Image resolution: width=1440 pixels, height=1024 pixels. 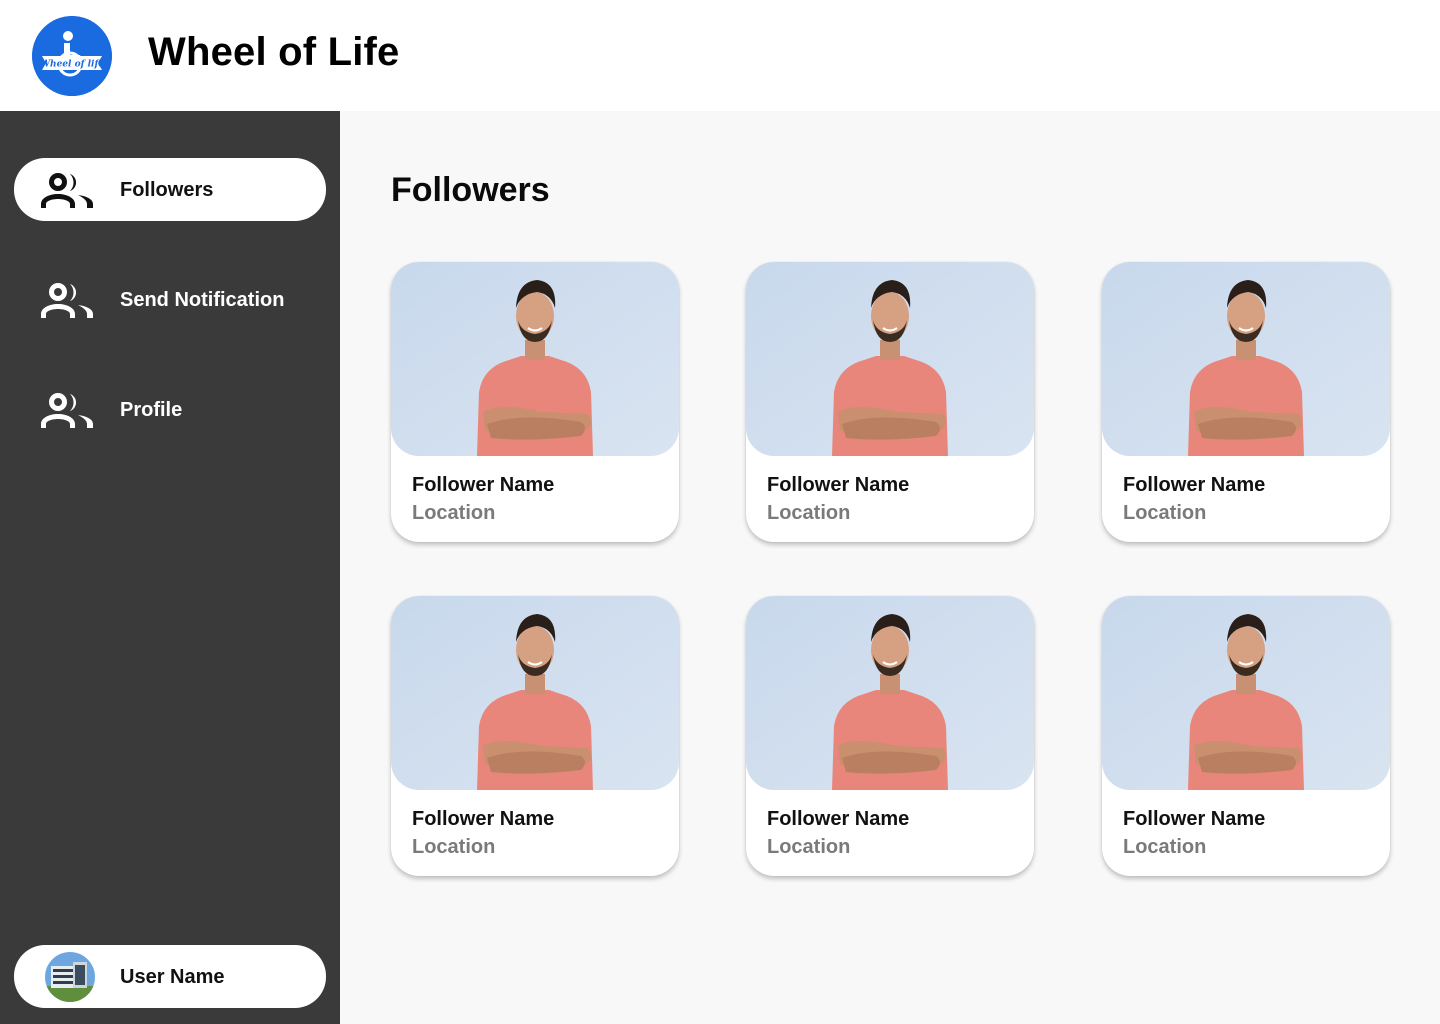 I want to click on sidebar-item-label: Profile, so click(x=151, y=410).